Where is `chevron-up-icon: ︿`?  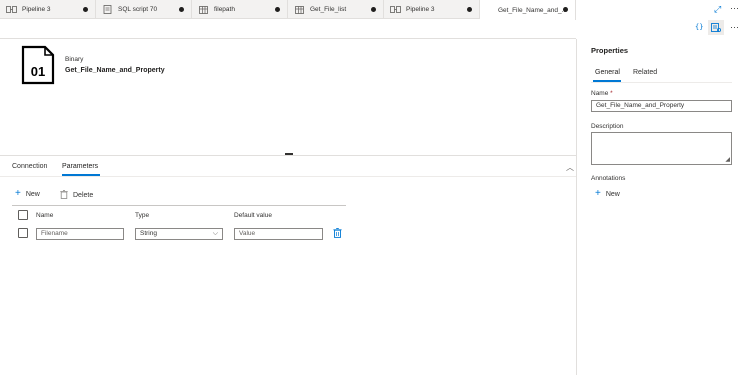
chevron-up-icon: ︿ is located at coordinates (570, 167).